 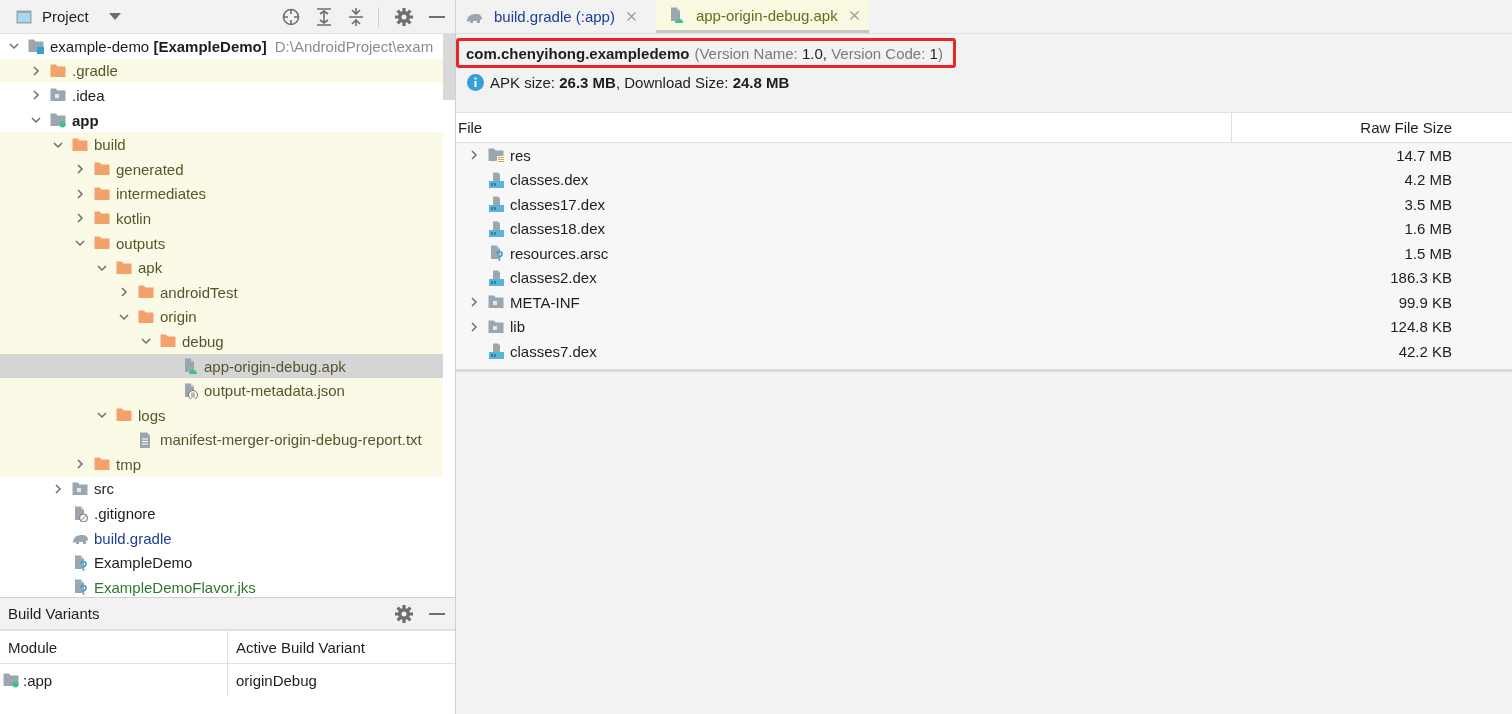 I want to click on file-name: build.gradle, so click(x=133, y=538).